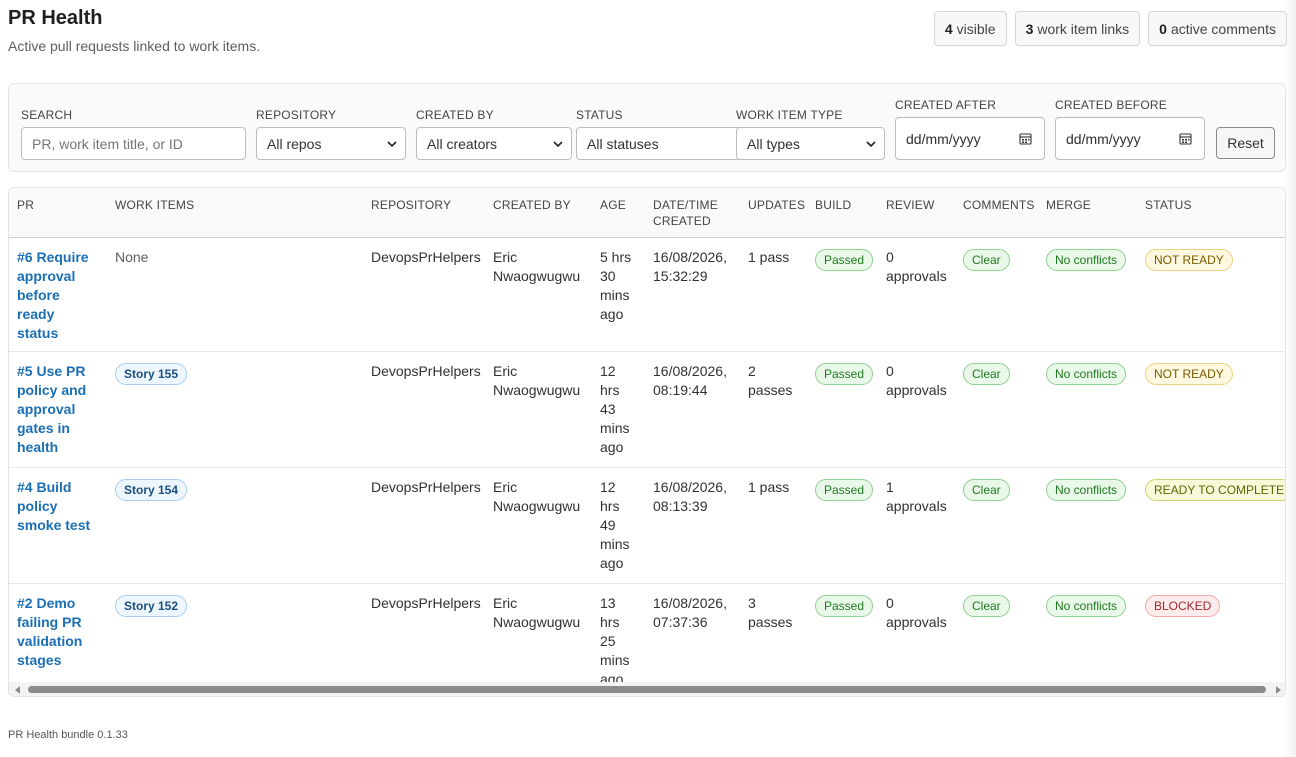 This screenshot has height=757, width=1296. Describe the element at coordinates (615, 408) in the screenshot. I see `age-cell: 12 hrs 43 mins ago` at that location.